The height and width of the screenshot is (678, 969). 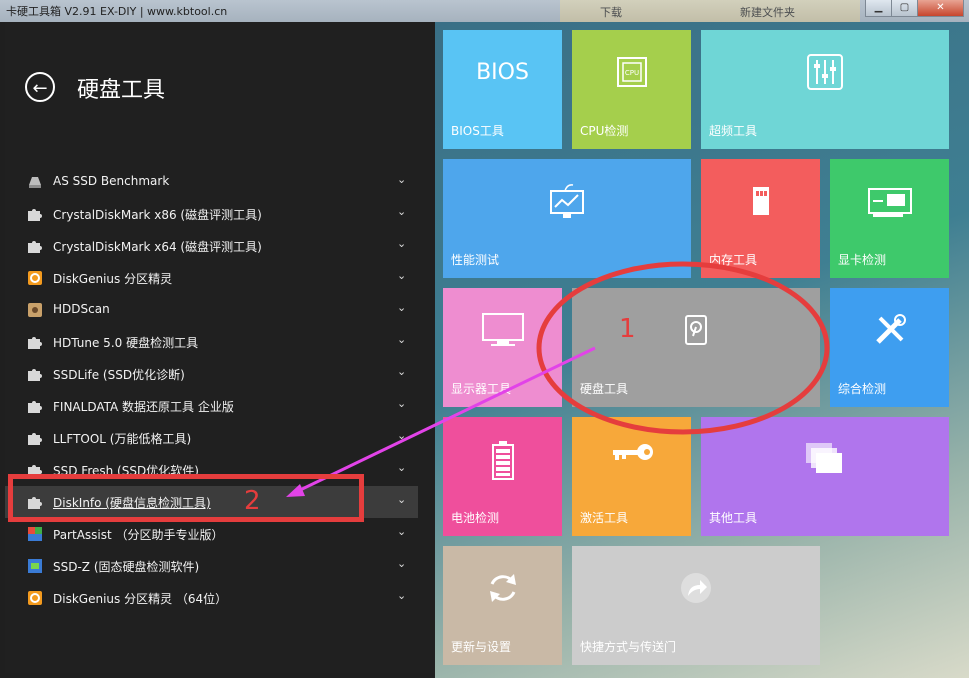 I want to click on battery-icon, so click(x=502, y=460).